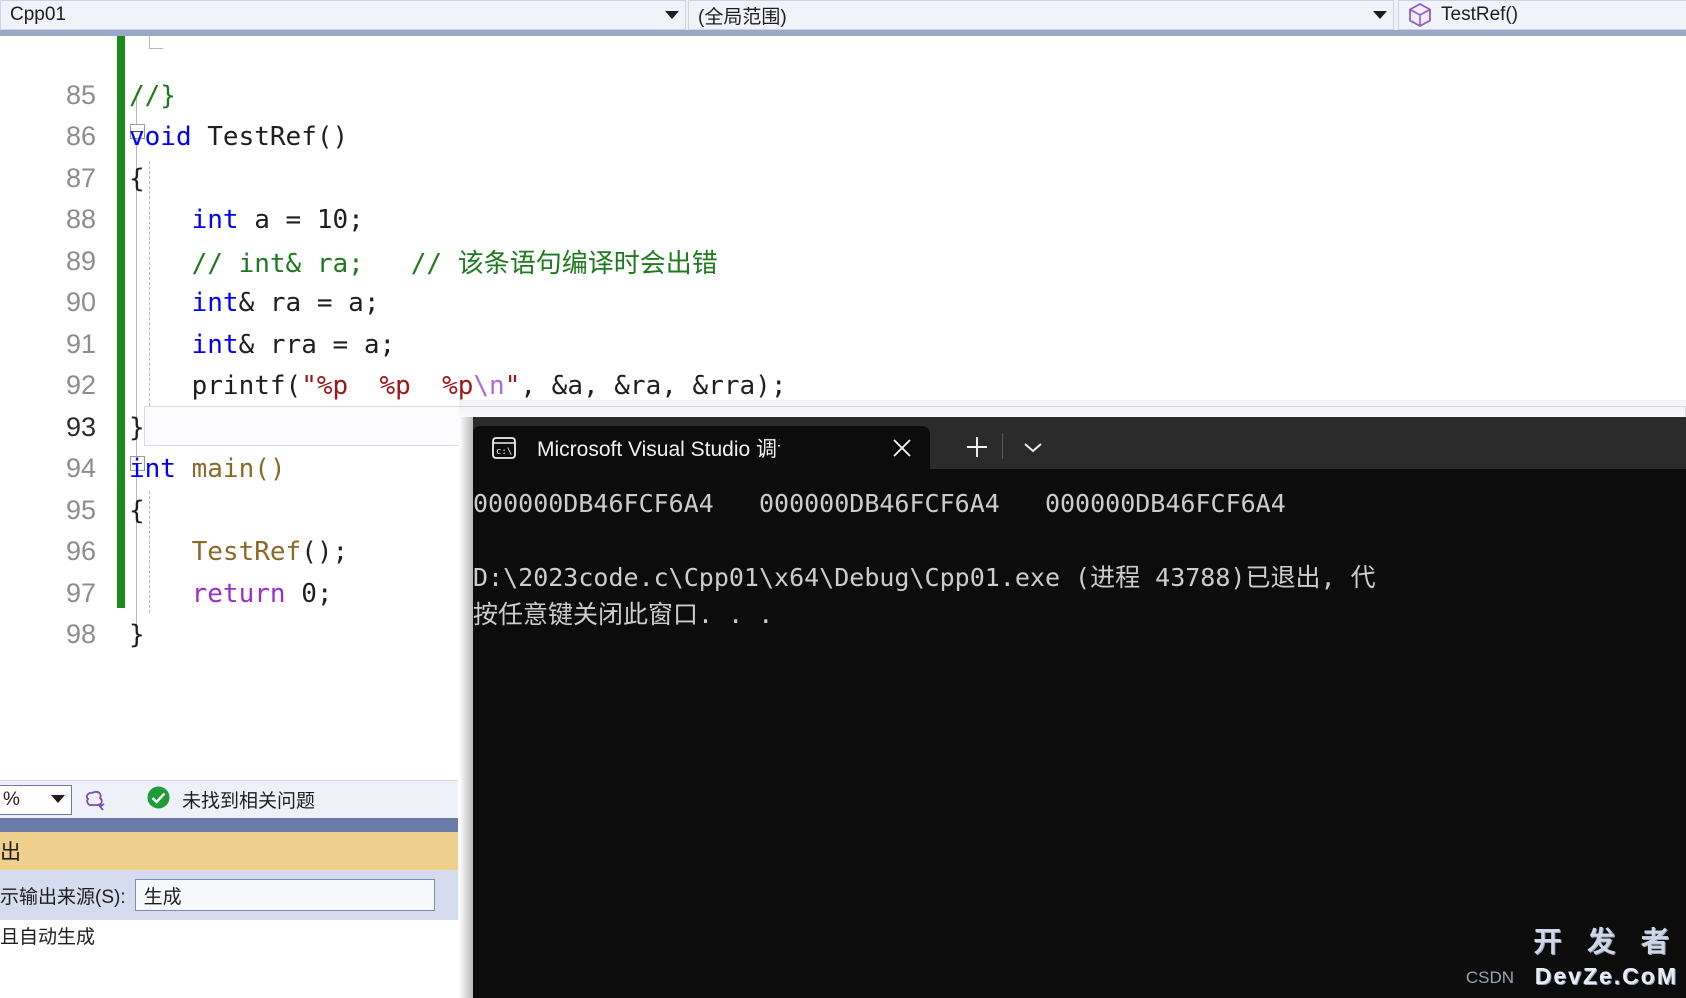 The height and width of the screenshot is (998, 1686). I want to click on cube-icon, so click(1420, 15).